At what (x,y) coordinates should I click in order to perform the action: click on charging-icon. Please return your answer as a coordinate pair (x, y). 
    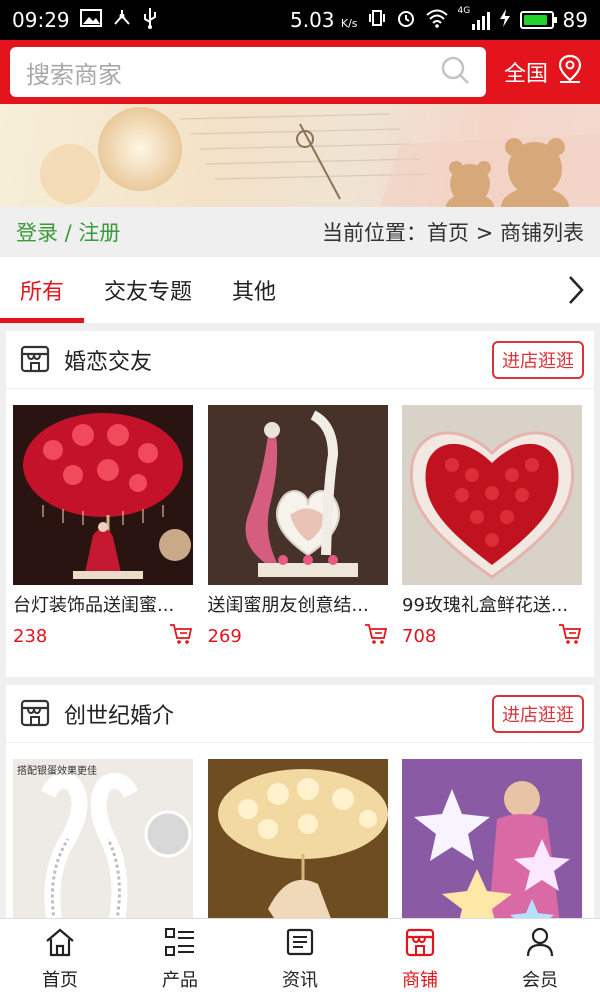
    Looking at the image, I should click on (505, 20).